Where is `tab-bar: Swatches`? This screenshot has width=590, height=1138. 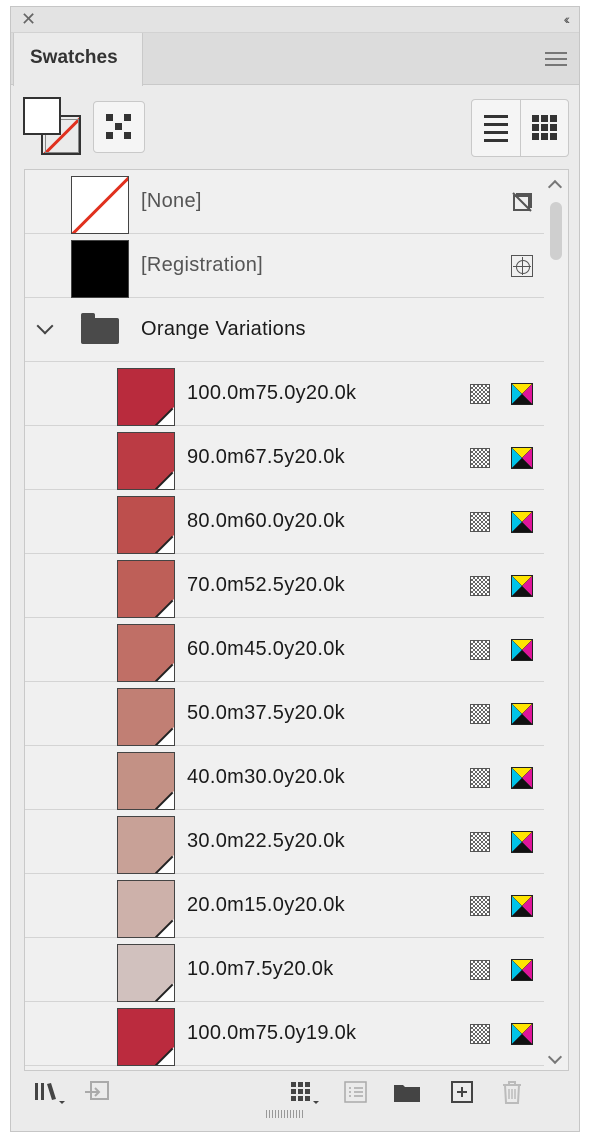 tab-bar: Swatches is located at coordinates (295, 59).